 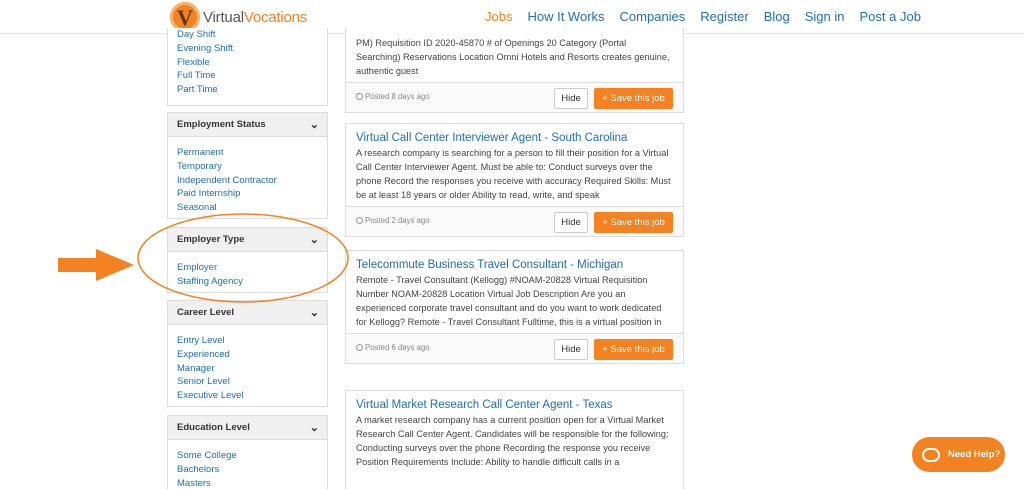 I want to click on need-help-label: Need Help?, so click(x=974, y=454).